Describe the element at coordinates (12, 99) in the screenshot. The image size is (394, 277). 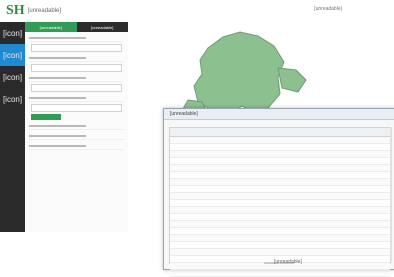
I see `rail-item-4-icon: [icon]` at that location.